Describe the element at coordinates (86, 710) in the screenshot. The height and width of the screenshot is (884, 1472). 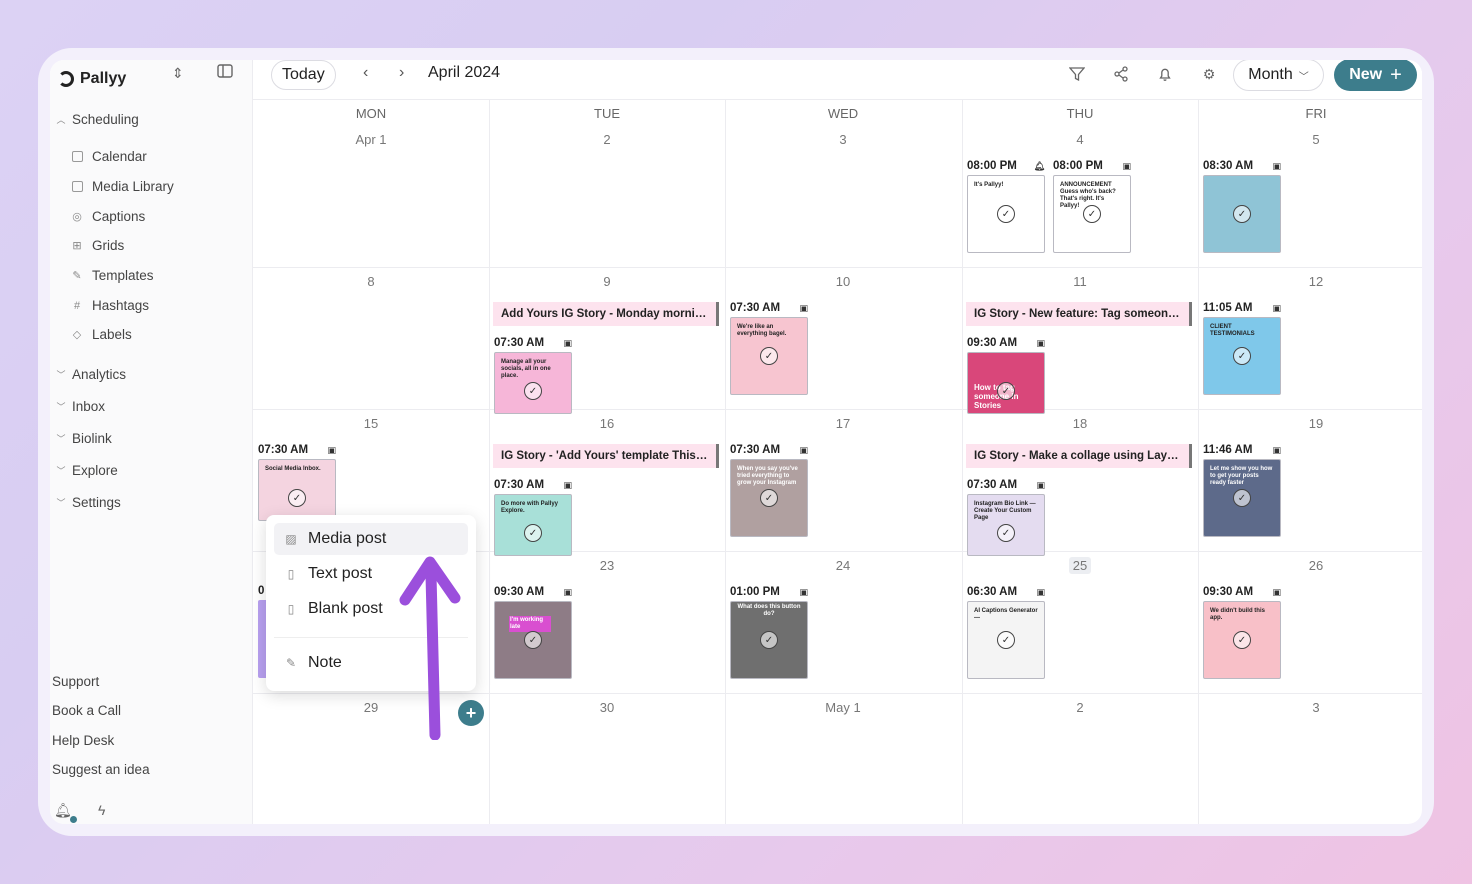
I see `book-call-link: Book a Call` at that location.